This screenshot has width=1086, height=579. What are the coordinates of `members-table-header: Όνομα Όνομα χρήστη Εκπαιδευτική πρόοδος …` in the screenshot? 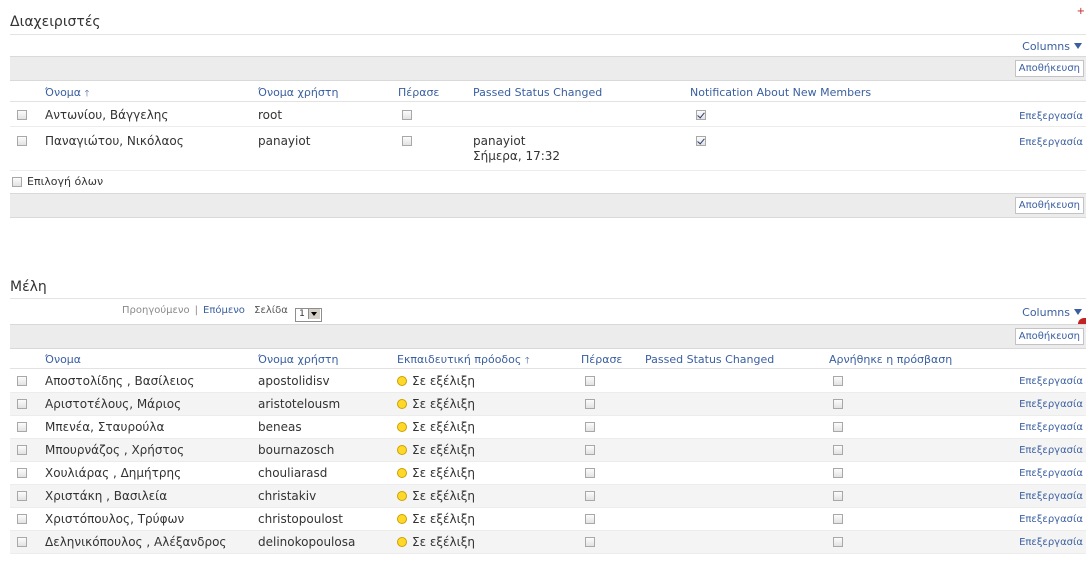 It's located at (548, 359).